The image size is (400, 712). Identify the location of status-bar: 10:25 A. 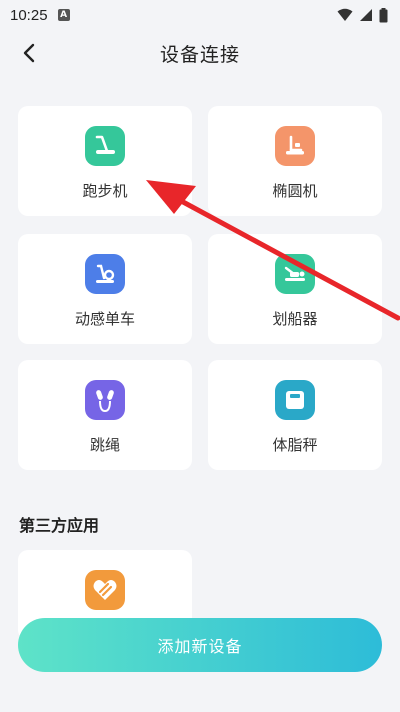
(200, 15).